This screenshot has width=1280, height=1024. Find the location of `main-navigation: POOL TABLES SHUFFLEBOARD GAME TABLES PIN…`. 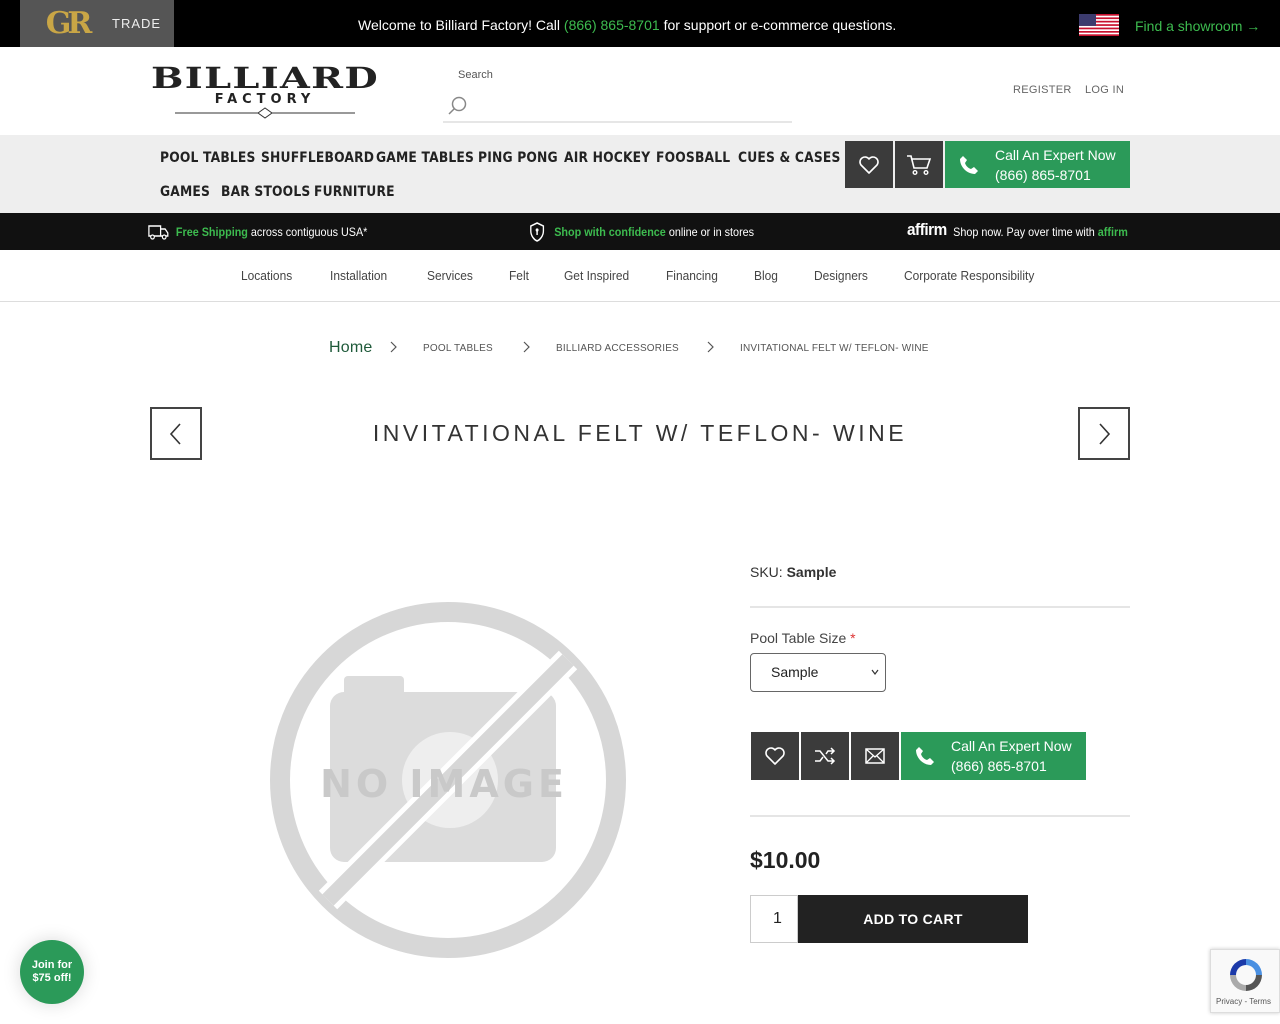

main-navigation: POOL TABLES SHUFFLEBOARD GAME TABLES PIN… is located at coordinates (640, 174).